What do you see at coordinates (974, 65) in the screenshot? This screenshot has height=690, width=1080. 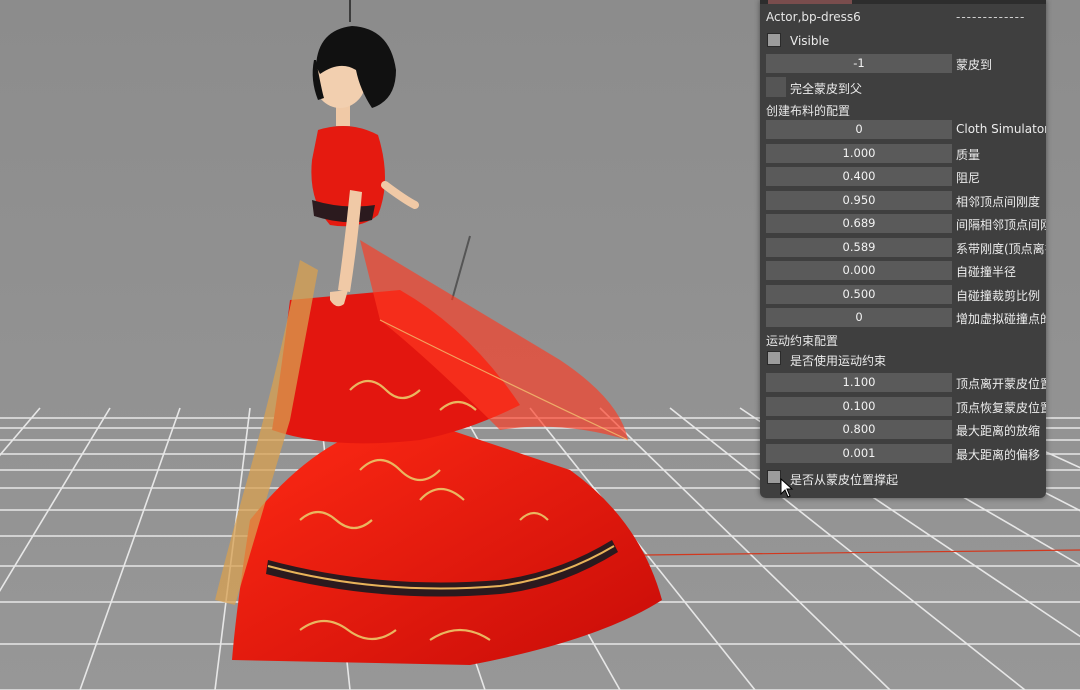 I see `skin-to-label: 蒙皮到` at bounding box center [974, 65].